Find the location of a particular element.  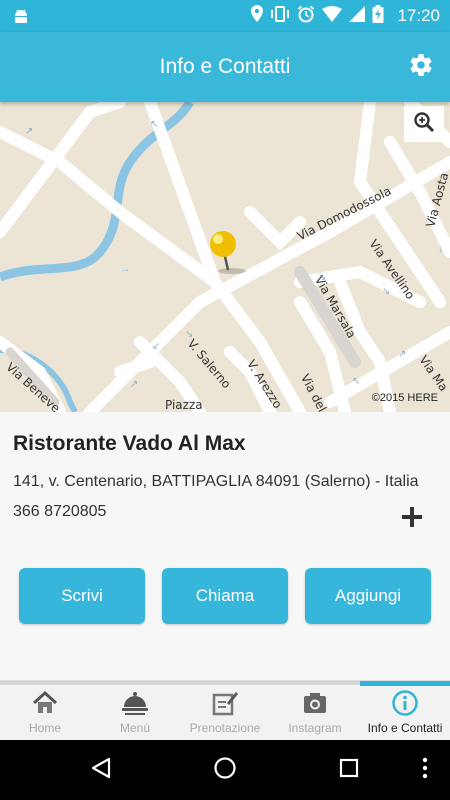

overflow-menu-button is located at coordinates (425, 770).